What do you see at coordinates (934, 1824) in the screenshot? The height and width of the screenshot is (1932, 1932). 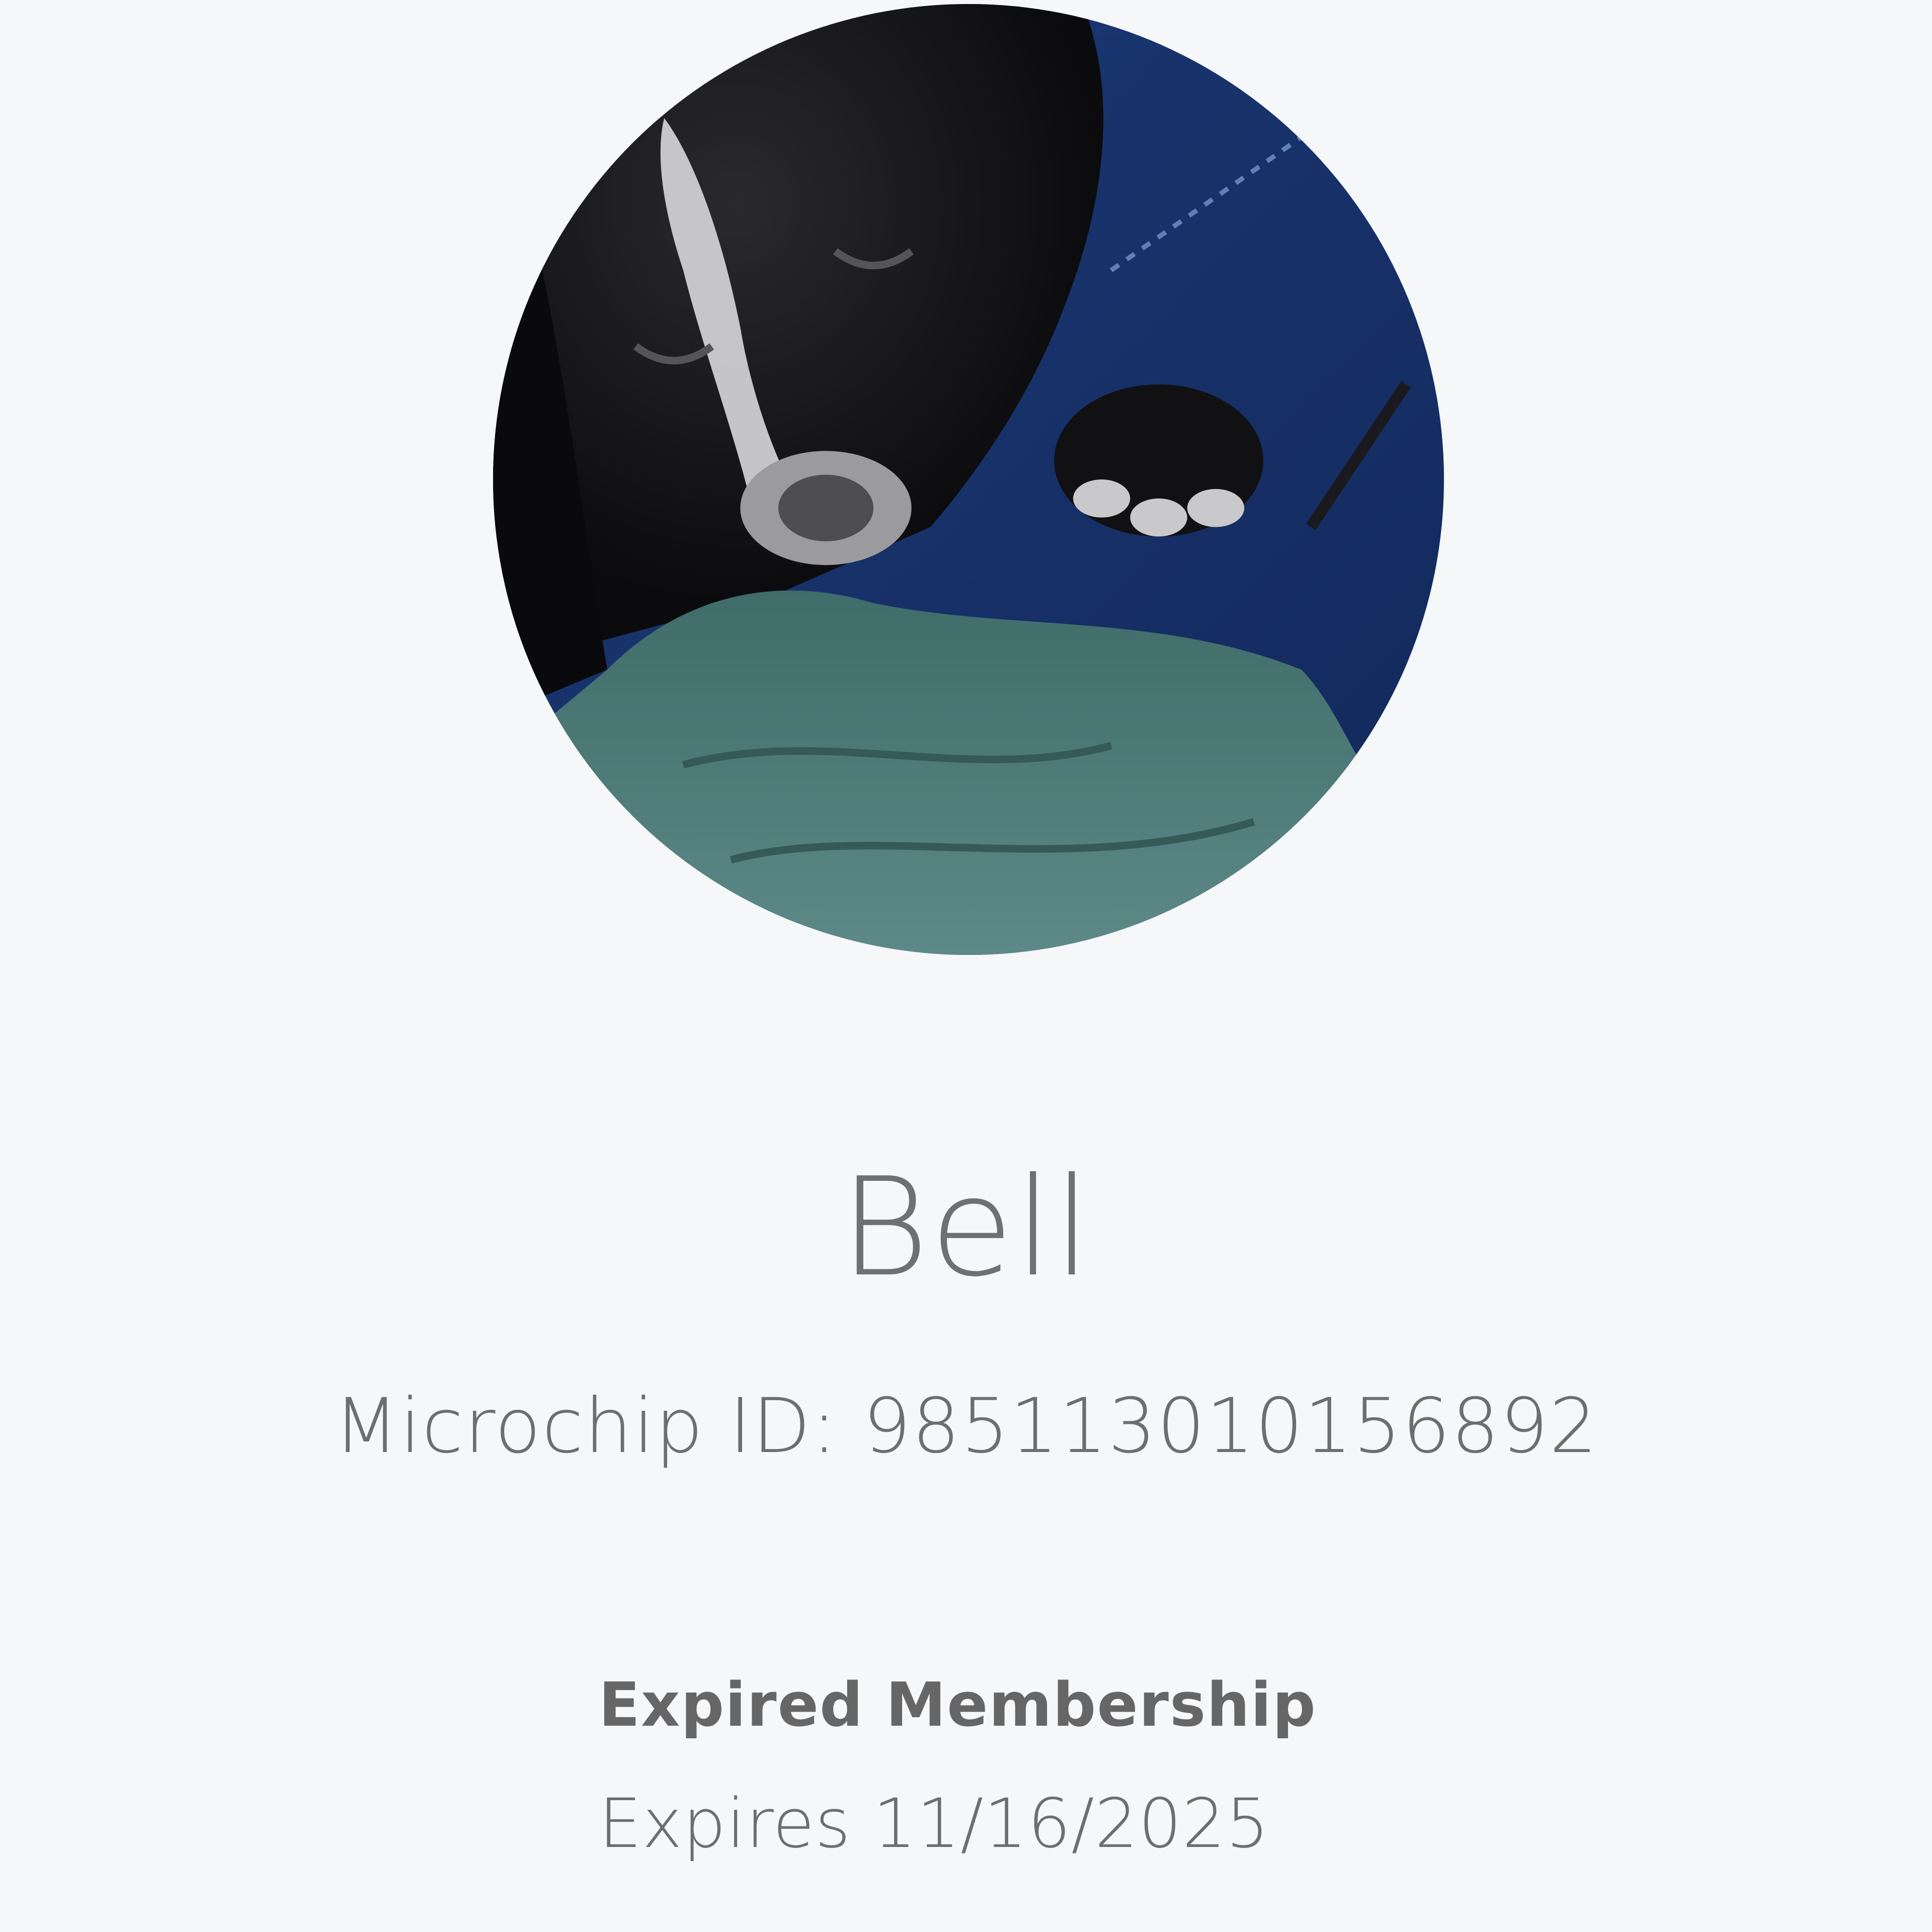 I see `membership-expiry-date: Expires 11/16/2025` at bounding box center [934, 1824].